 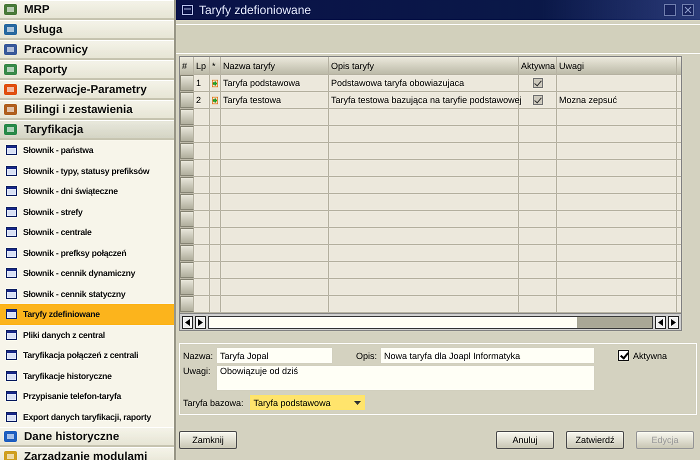 What do you see at coordinates (87, 170) in the screenshot?
I see `sidebar-item: Słownik - typy, statusy prefiksów` at bounding box center [87, 170].